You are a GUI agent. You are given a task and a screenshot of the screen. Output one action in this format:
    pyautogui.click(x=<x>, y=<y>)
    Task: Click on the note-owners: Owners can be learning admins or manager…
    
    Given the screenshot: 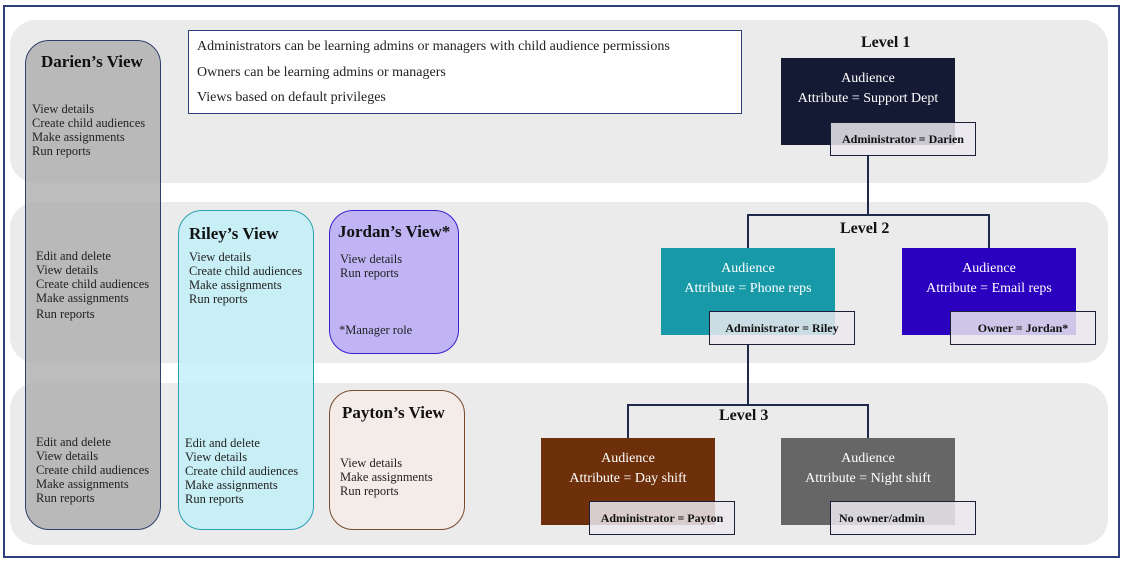 What is the action you would take?
    pyautogui.click(x=321, y=72)
    